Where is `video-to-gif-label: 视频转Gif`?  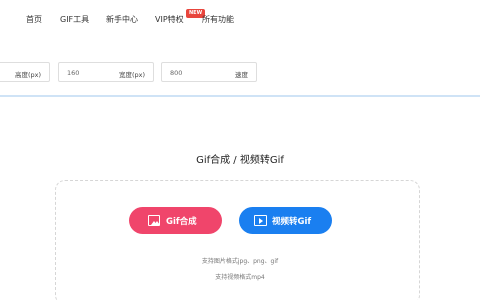 video-to-gif-label: 视频转Gif is located at coordinates (292, 222).